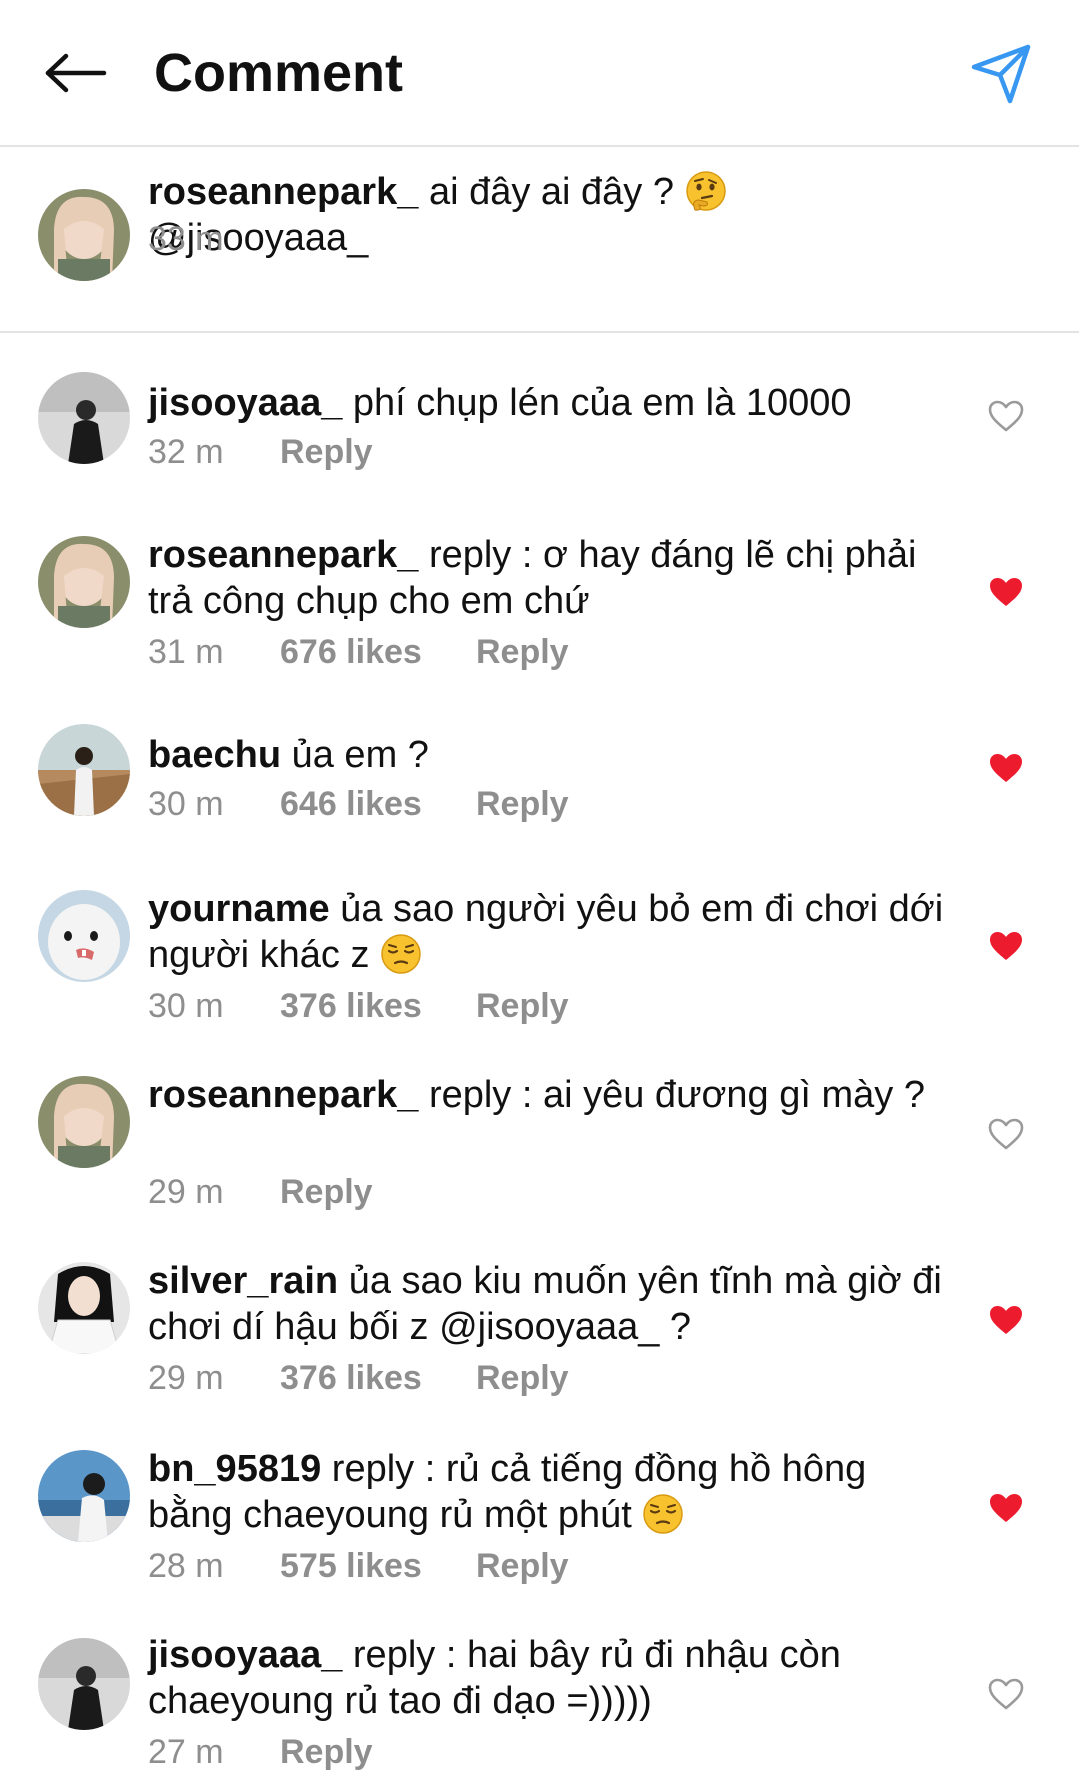  Describe the element at coordinates (705, 191) in the screenshot. I see `thinking-face-emoji` at that location.